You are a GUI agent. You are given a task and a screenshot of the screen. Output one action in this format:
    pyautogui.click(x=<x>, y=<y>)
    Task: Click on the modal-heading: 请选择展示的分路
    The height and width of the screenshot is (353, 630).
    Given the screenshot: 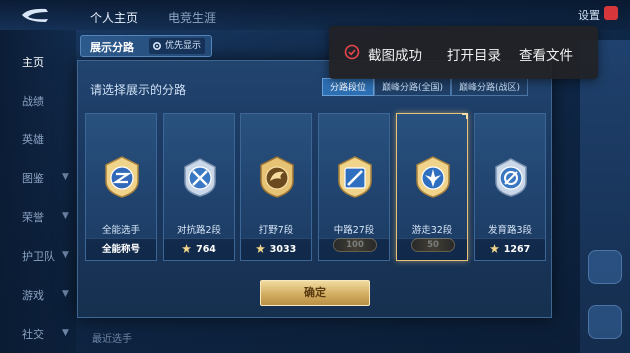 What is the action you would take?
    pyautogui.click(x=138, y=90)
    